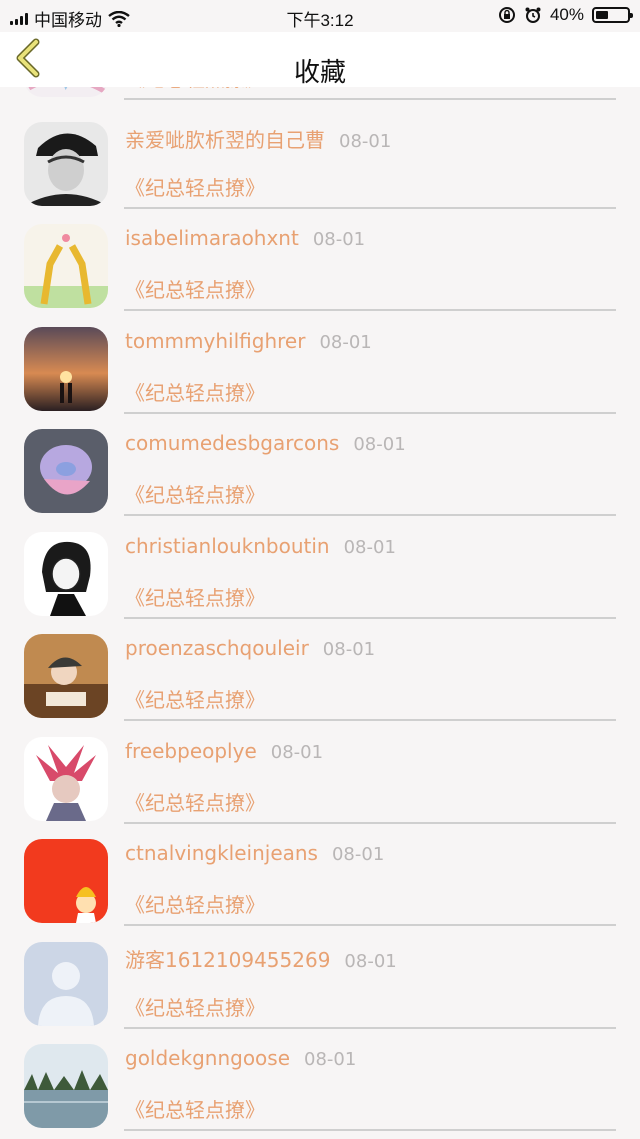  Describe the element at coordinates (320, 16) in the screenshot. I see `status-bar: 中国移动 下午3:12 40%` at that location.